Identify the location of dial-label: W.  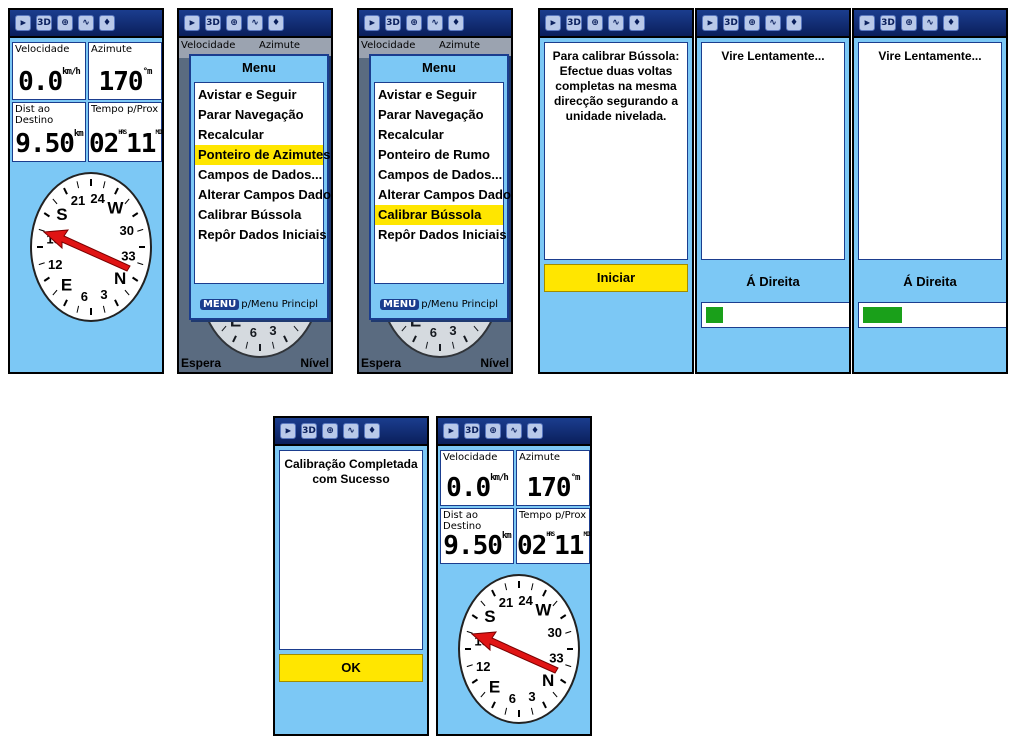
(115, 208).